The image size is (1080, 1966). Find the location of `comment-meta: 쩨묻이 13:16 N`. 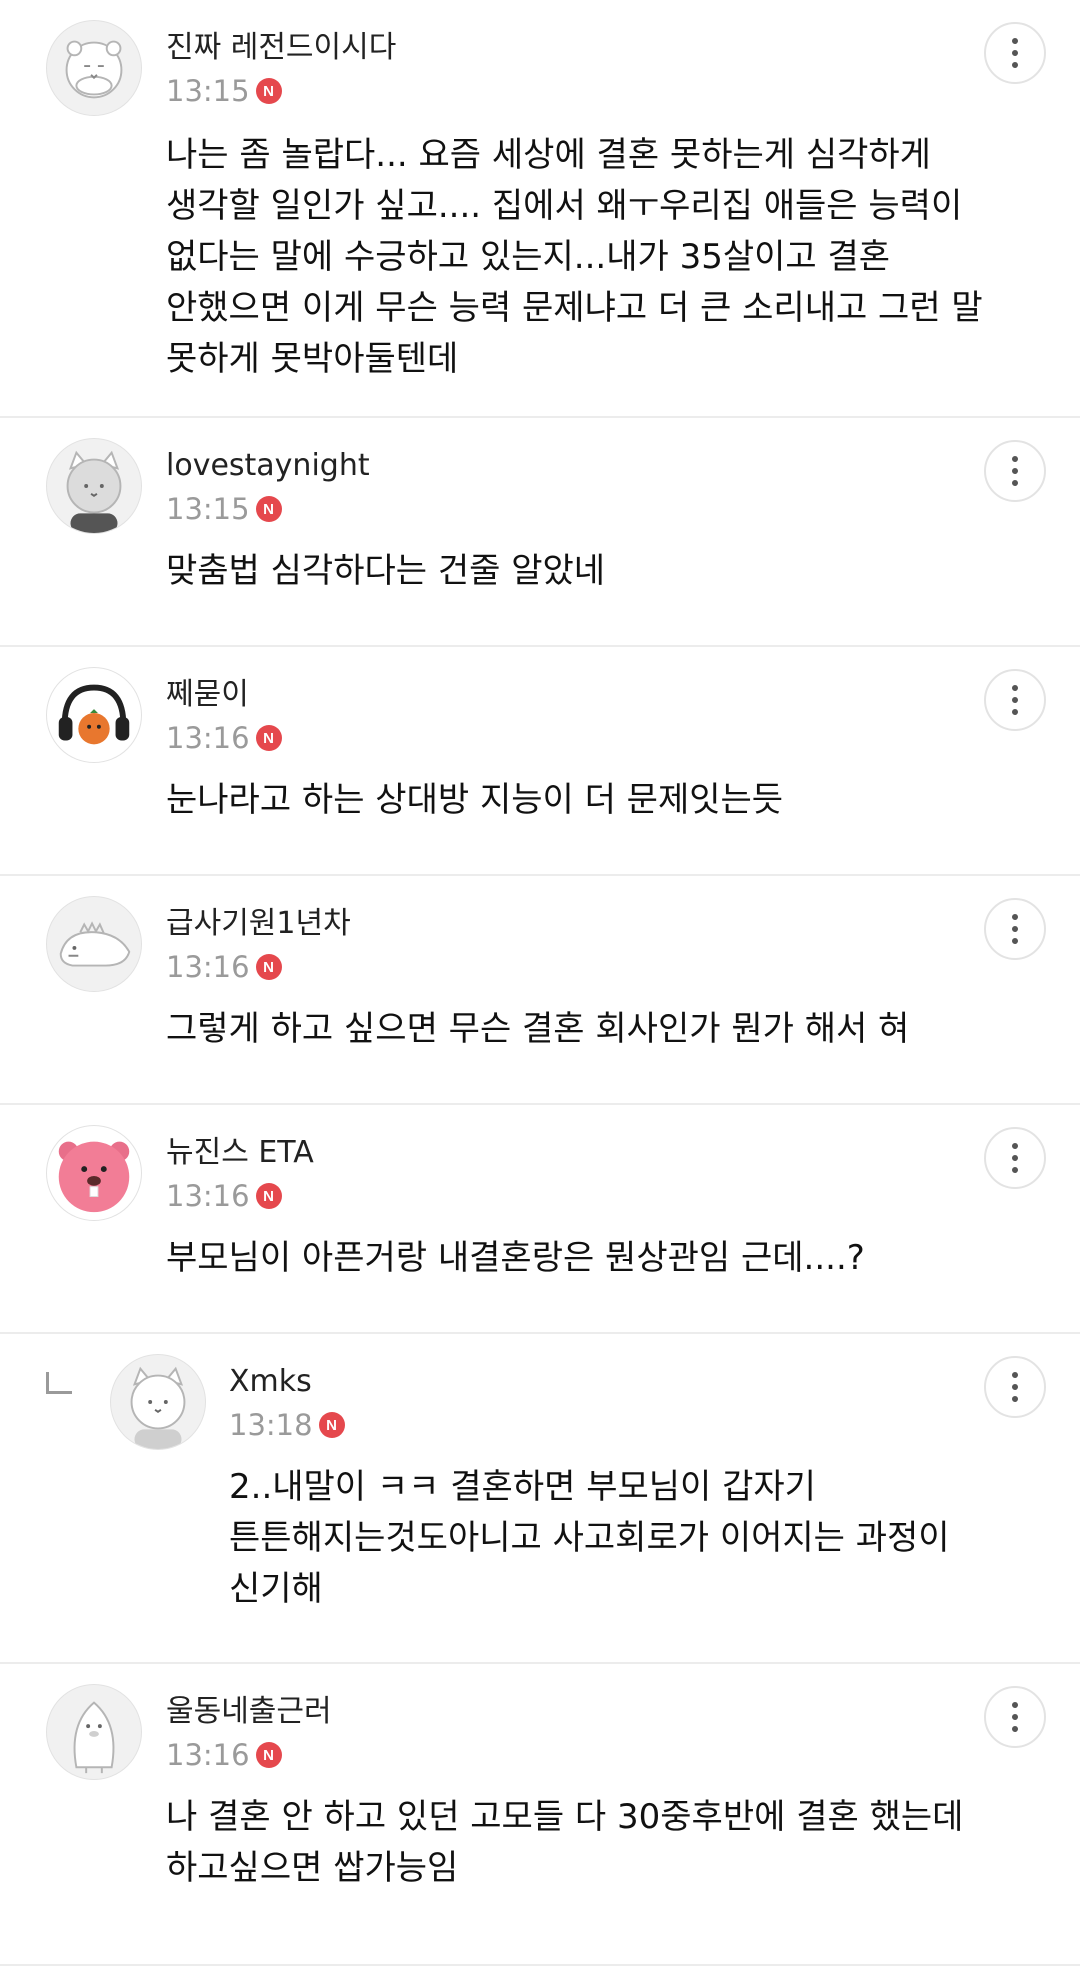

comment-meta: 쩨묻이 13:16 N is located at coordinates (224, 717).